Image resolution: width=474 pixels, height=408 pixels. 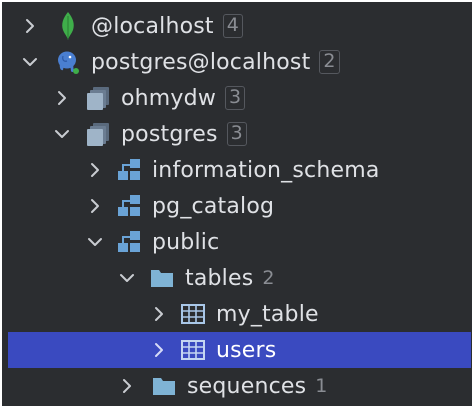 What do you see at coordinates (237, 242) in the screenshot?
I see `tree-node-schema-public: public` at bounding box center [237, 242].